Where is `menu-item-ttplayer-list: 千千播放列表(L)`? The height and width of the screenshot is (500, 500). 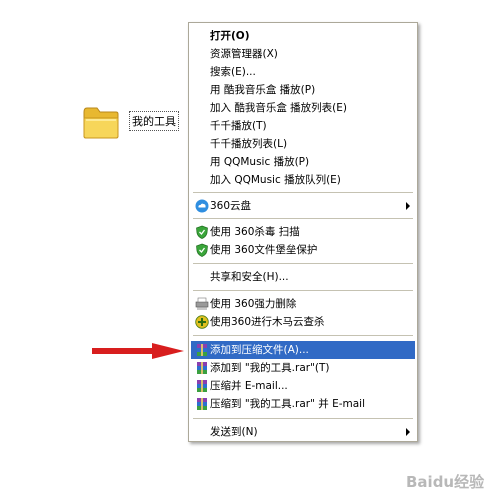
menu-item-ttplayer-list: 千千播放列表(L) is located at coordinates (303, 144).